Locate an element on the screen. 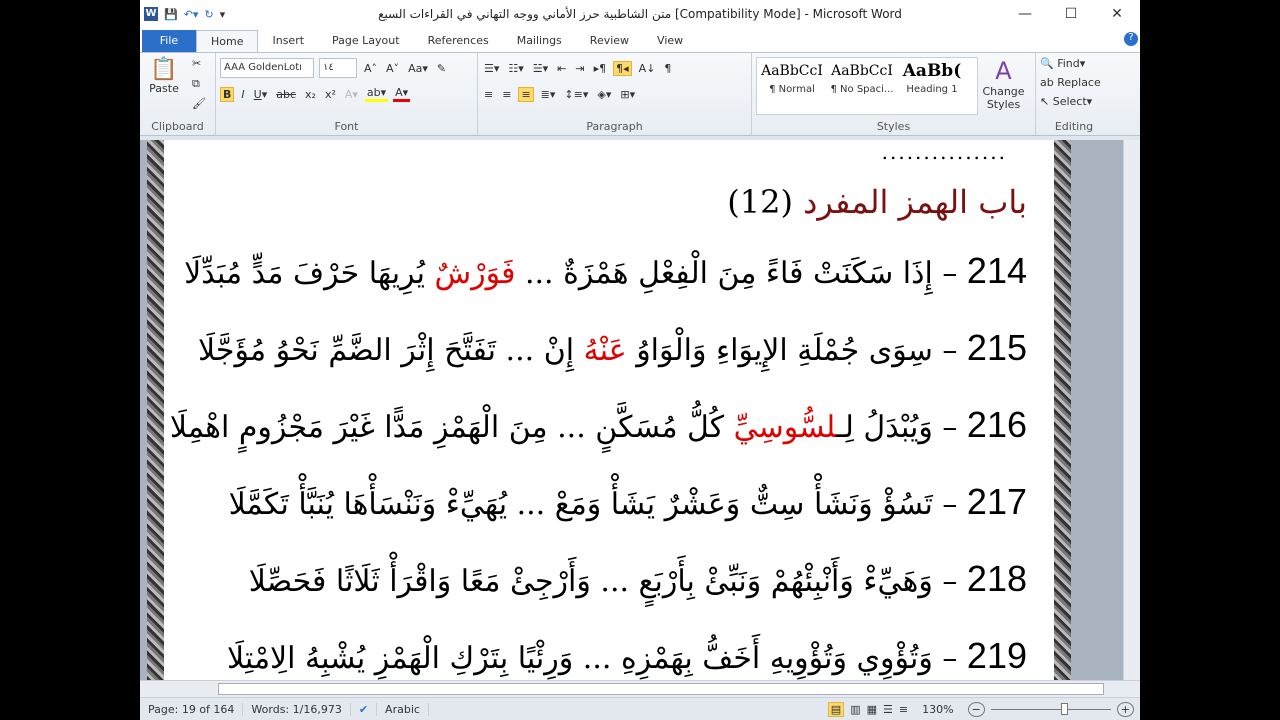 Image resolution: width=1280 pixels, height=720 pixels. shading-icon: ◈▾ is located at coordinates (604, 94).